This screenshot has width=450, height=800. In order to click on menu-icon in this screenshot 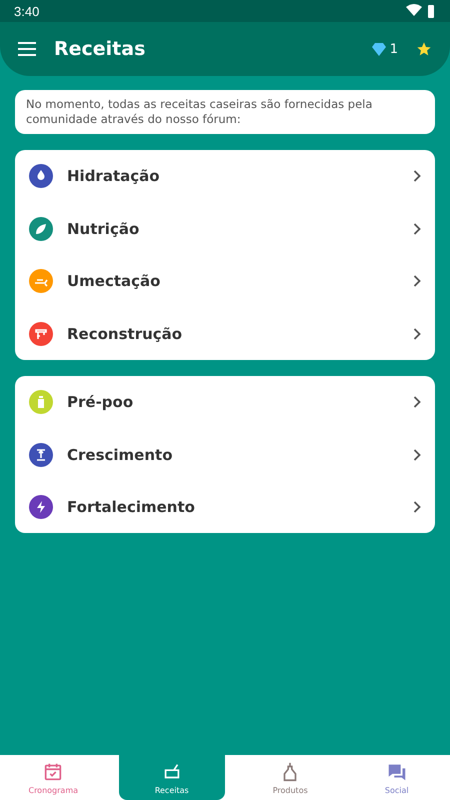, I will do `click(27, 49)`.